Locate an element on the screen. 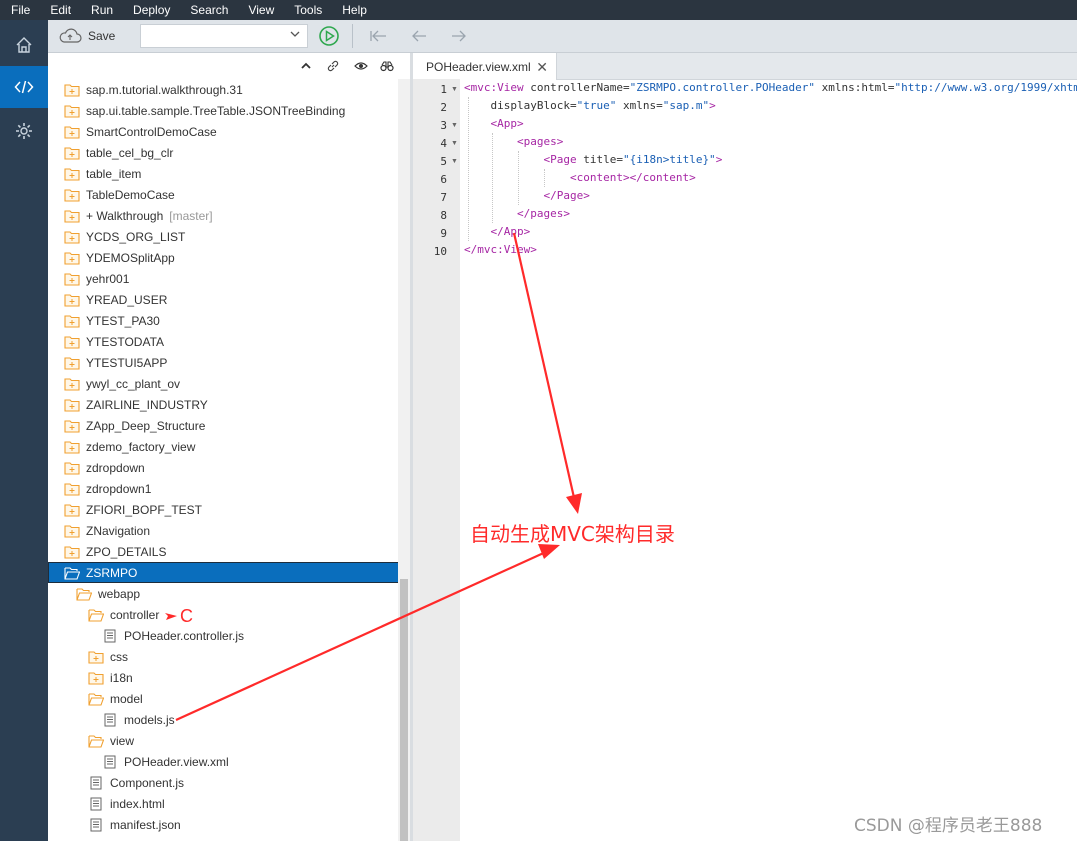 The height and width of the screenshot is (841, 1077). link-icon is located at coordinates (333, 66).